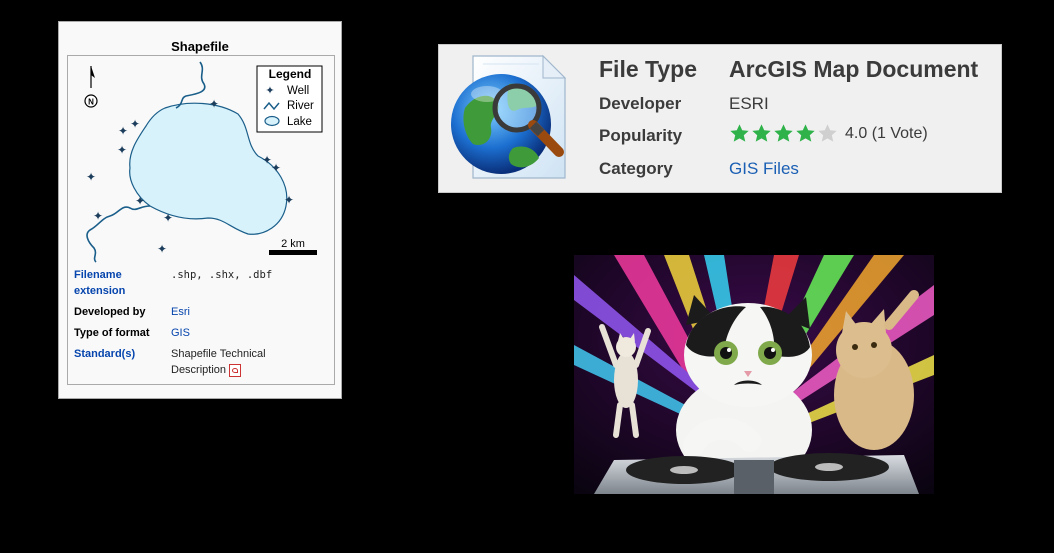 Image resolution: width=1054 pixels, height=553 pixels. What do you see at coordinates (235, 370) in the screenshot?
I see `pdf-icon` at bounding box center [235, 370].